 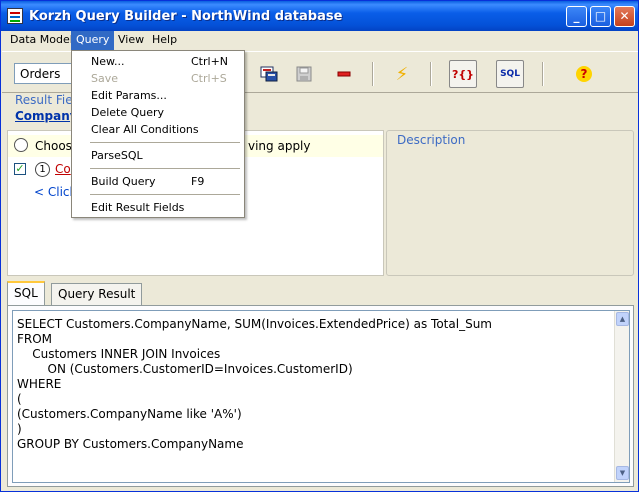 What do you see at coordinates (600, 16) in the screenshot?
I see `maximize-button: □` at bounding box center [600, 16].